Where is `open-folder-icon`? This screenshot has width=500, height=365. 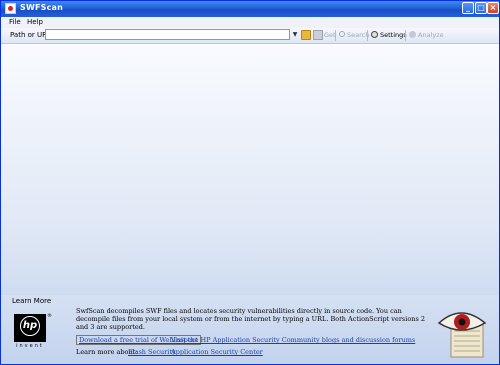 open-folder-icon is located at coordinates (306, 35).